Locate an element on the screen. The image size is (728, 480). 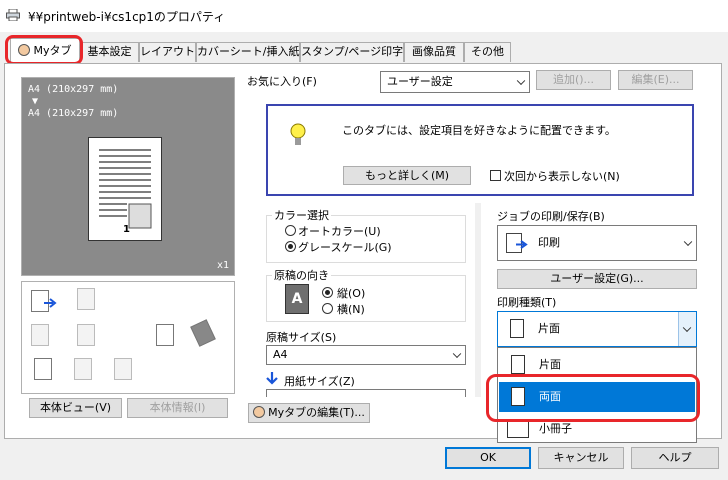
tab-label: その他 is located at coordinates (487, 51).